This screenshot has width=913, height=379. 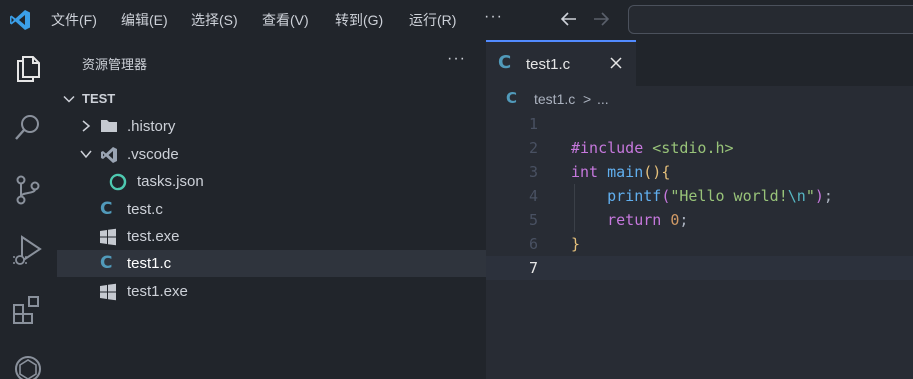 What do you see at coordinates (271, 154) in the screenshot?
I see `tree-item-vscode: .vscode` at bounding box center [271, 154].